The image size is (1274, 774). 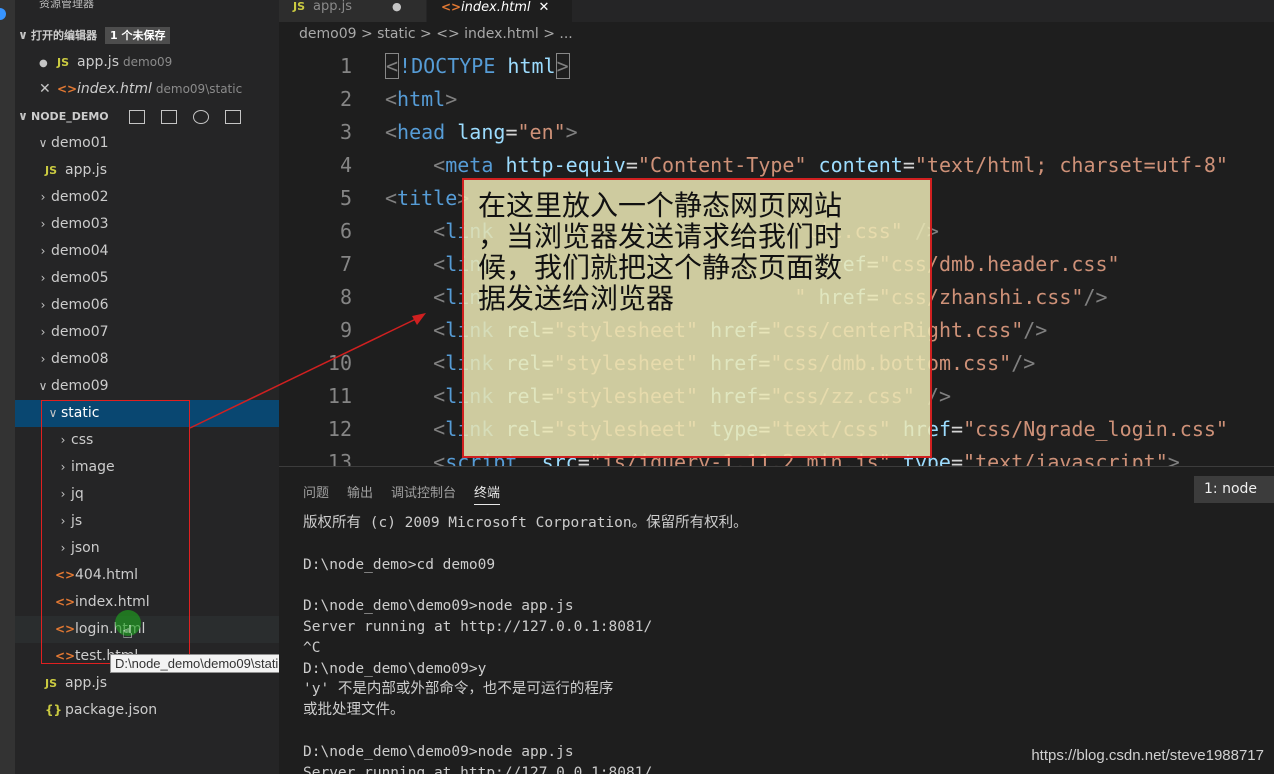 I want to click on terminal-select: 1: node, so click(x=1234, y=489).